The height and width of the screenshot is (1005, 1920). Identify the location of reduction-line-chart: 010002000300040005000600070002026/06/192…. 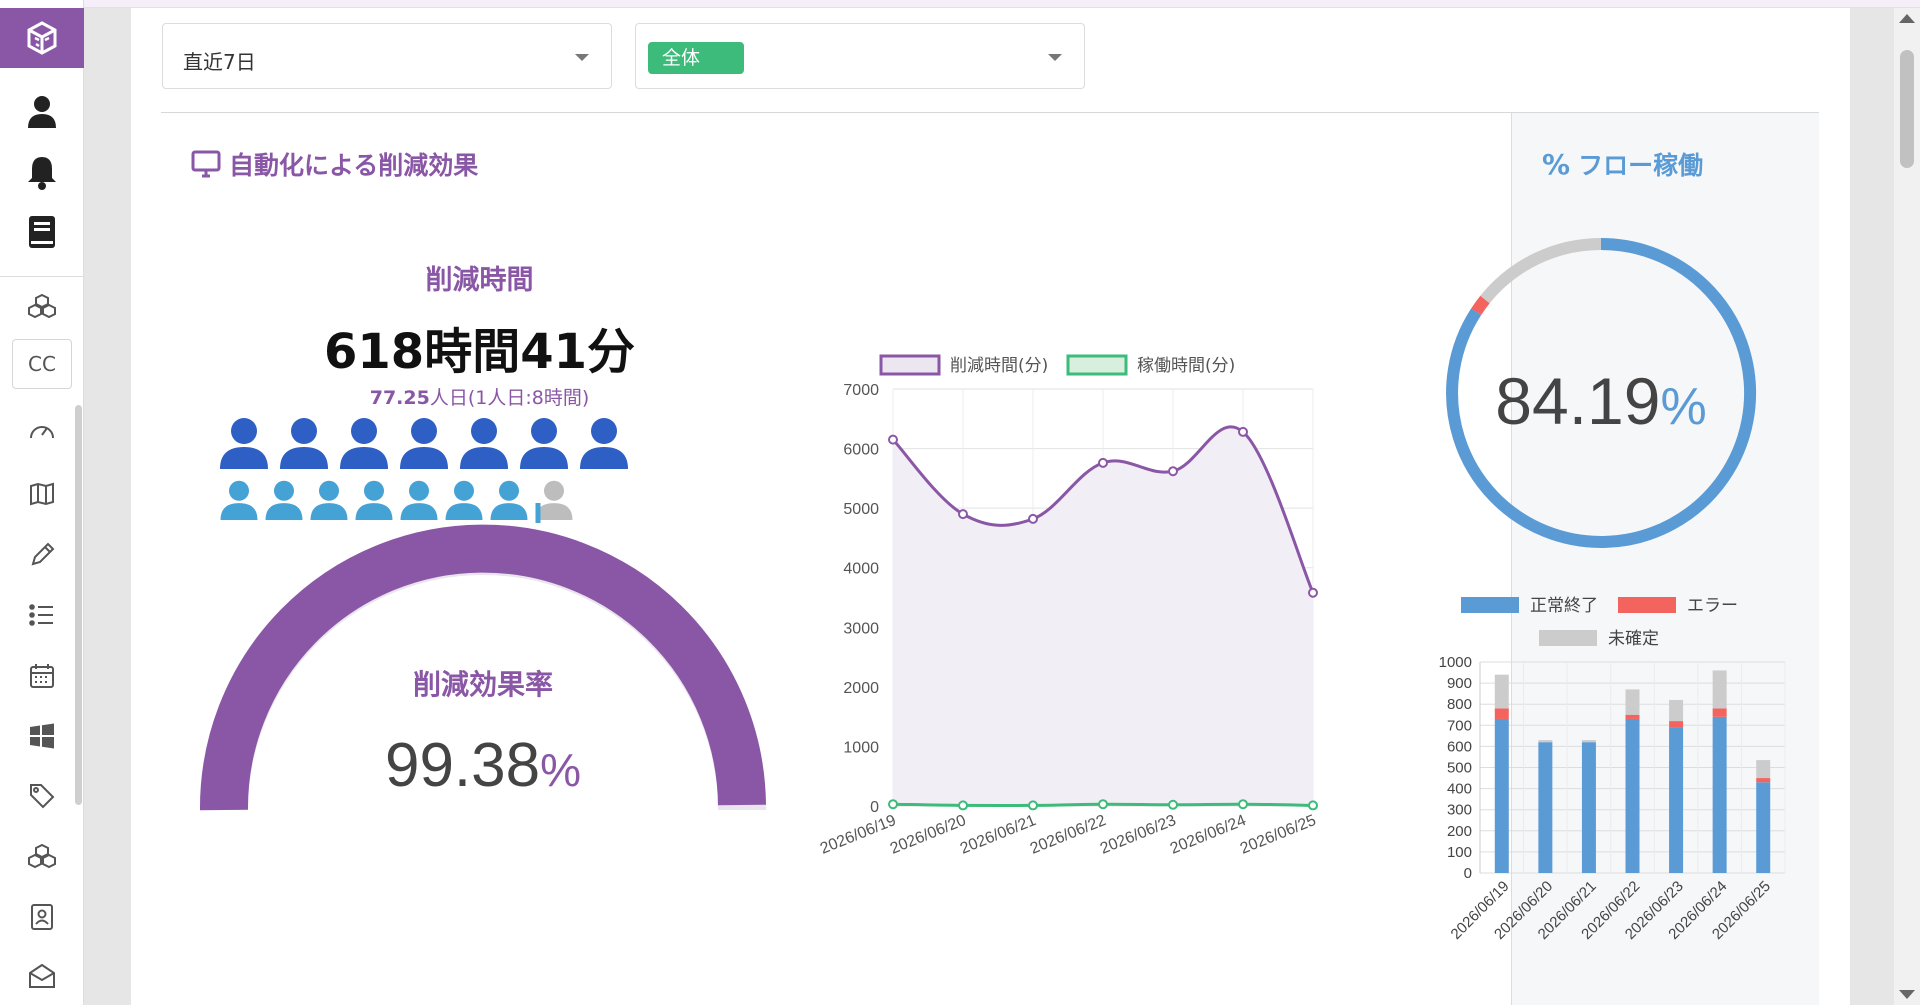
(1068, 606).